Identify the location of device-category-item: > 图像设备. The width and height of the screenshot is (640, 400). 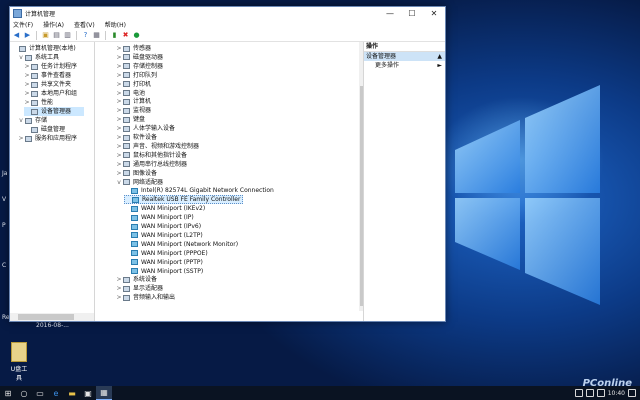
(136, 173).